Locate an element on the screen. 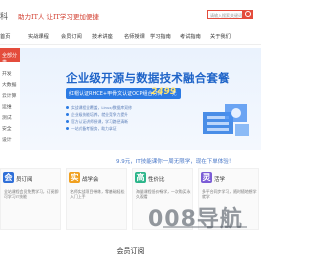 The height and width of the screenshot is (258, 320). card-title: 员订阅 is located at coordinates (24, 180).